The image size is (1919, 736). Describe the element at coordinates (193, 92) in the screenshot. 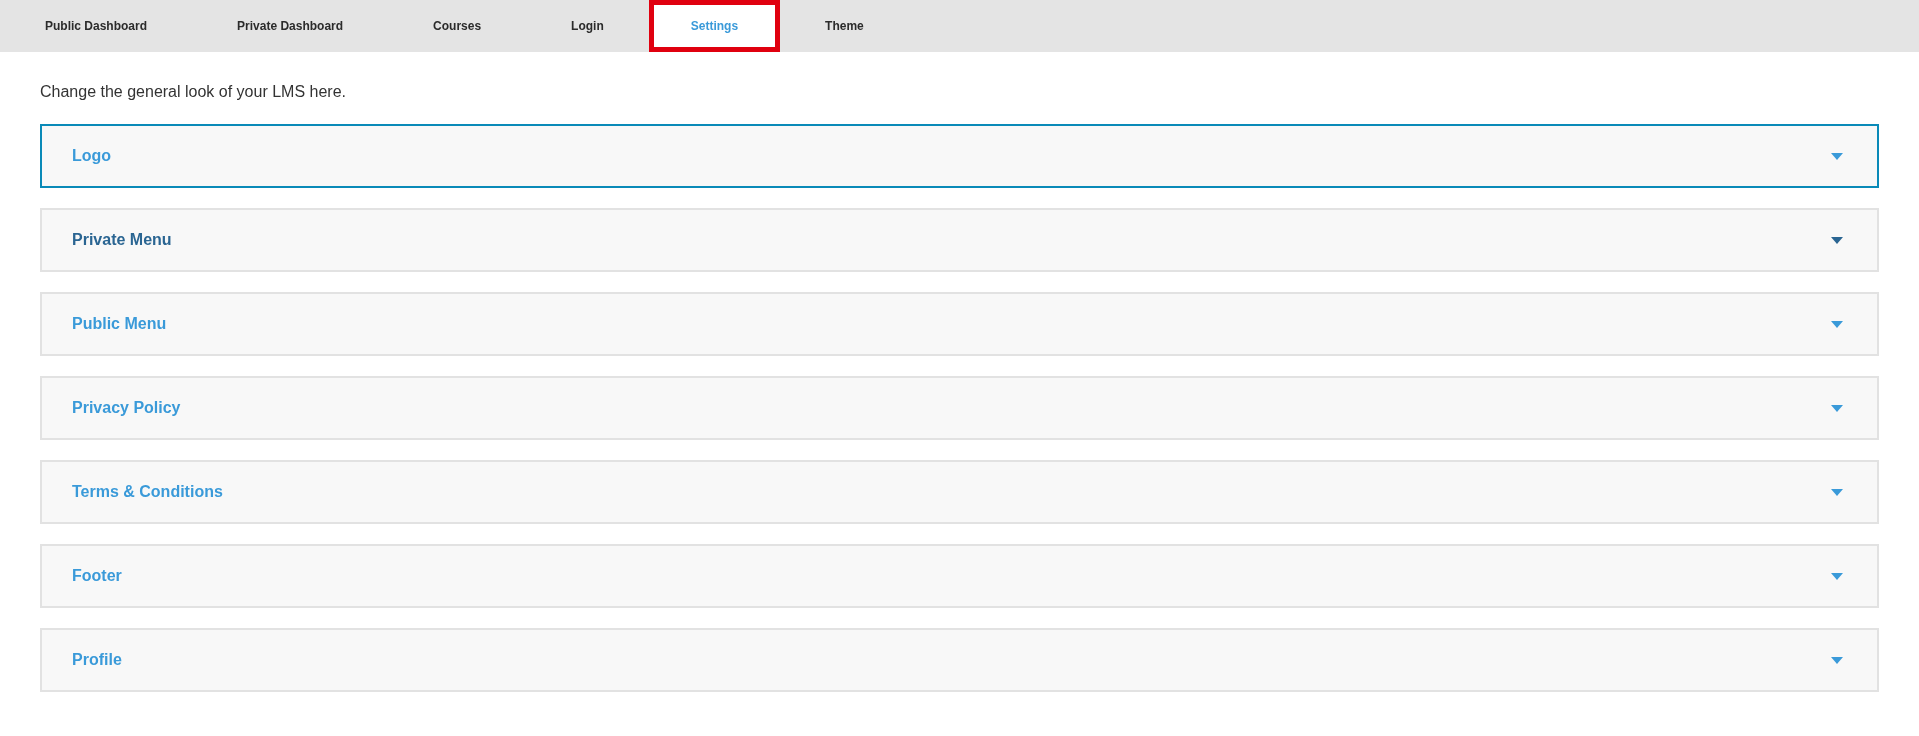

I see `intro-text: Change the general look of your LMS here.` at that location.